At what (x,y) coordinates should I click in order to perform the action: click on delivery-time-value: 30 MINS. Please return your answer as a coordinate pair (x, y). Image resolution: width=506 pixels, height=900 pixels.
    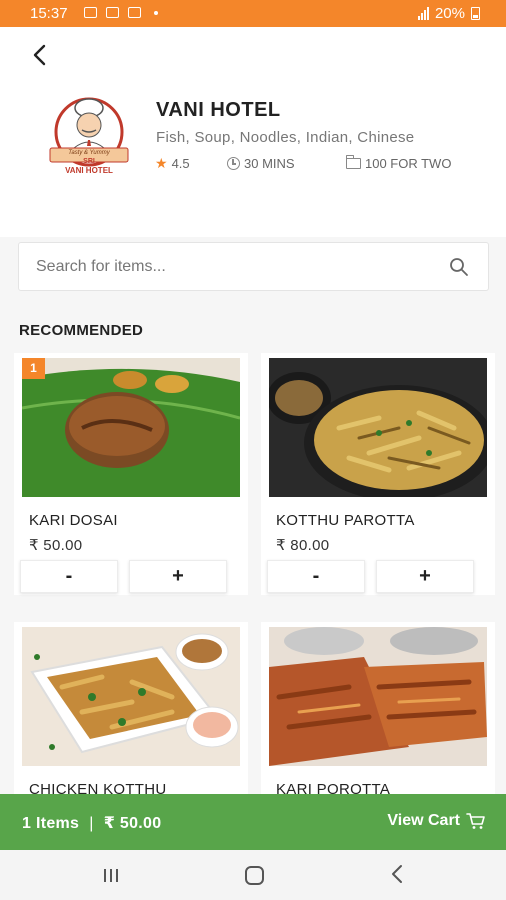
    Looking at the image, I should click on (269, 163).